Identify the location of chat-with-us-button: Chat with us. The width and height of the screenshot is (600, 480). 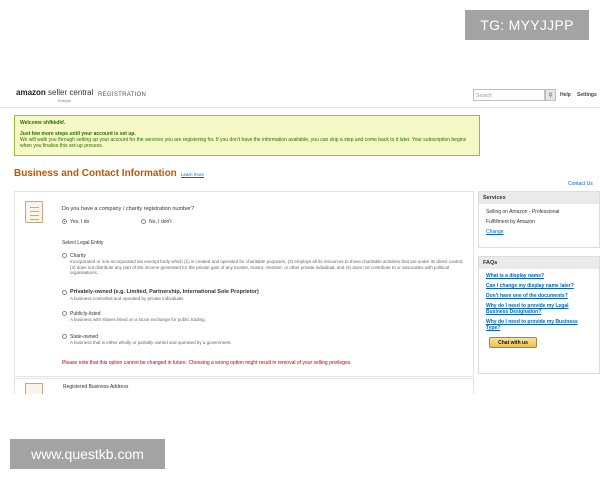
(513, 342).